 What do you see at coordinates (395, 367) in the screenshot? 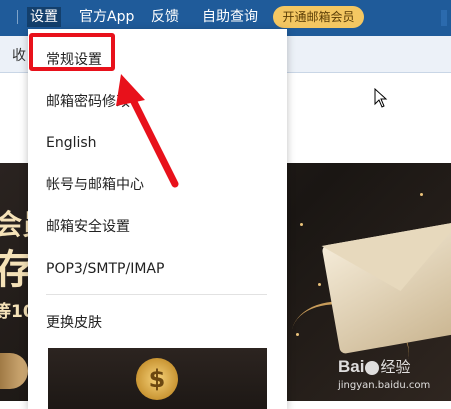
I see `watermark-cn-text: 经验` at bounding box center [395, 367].